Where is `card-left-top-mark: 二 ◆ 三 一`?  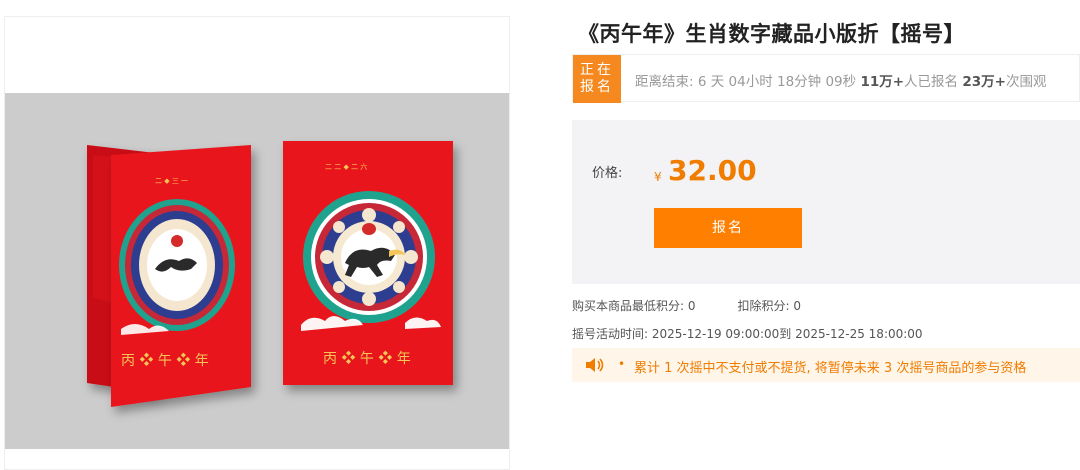 card-left-top-mark: 二 ◆ 三 一 is located at coordinates (171, 181).